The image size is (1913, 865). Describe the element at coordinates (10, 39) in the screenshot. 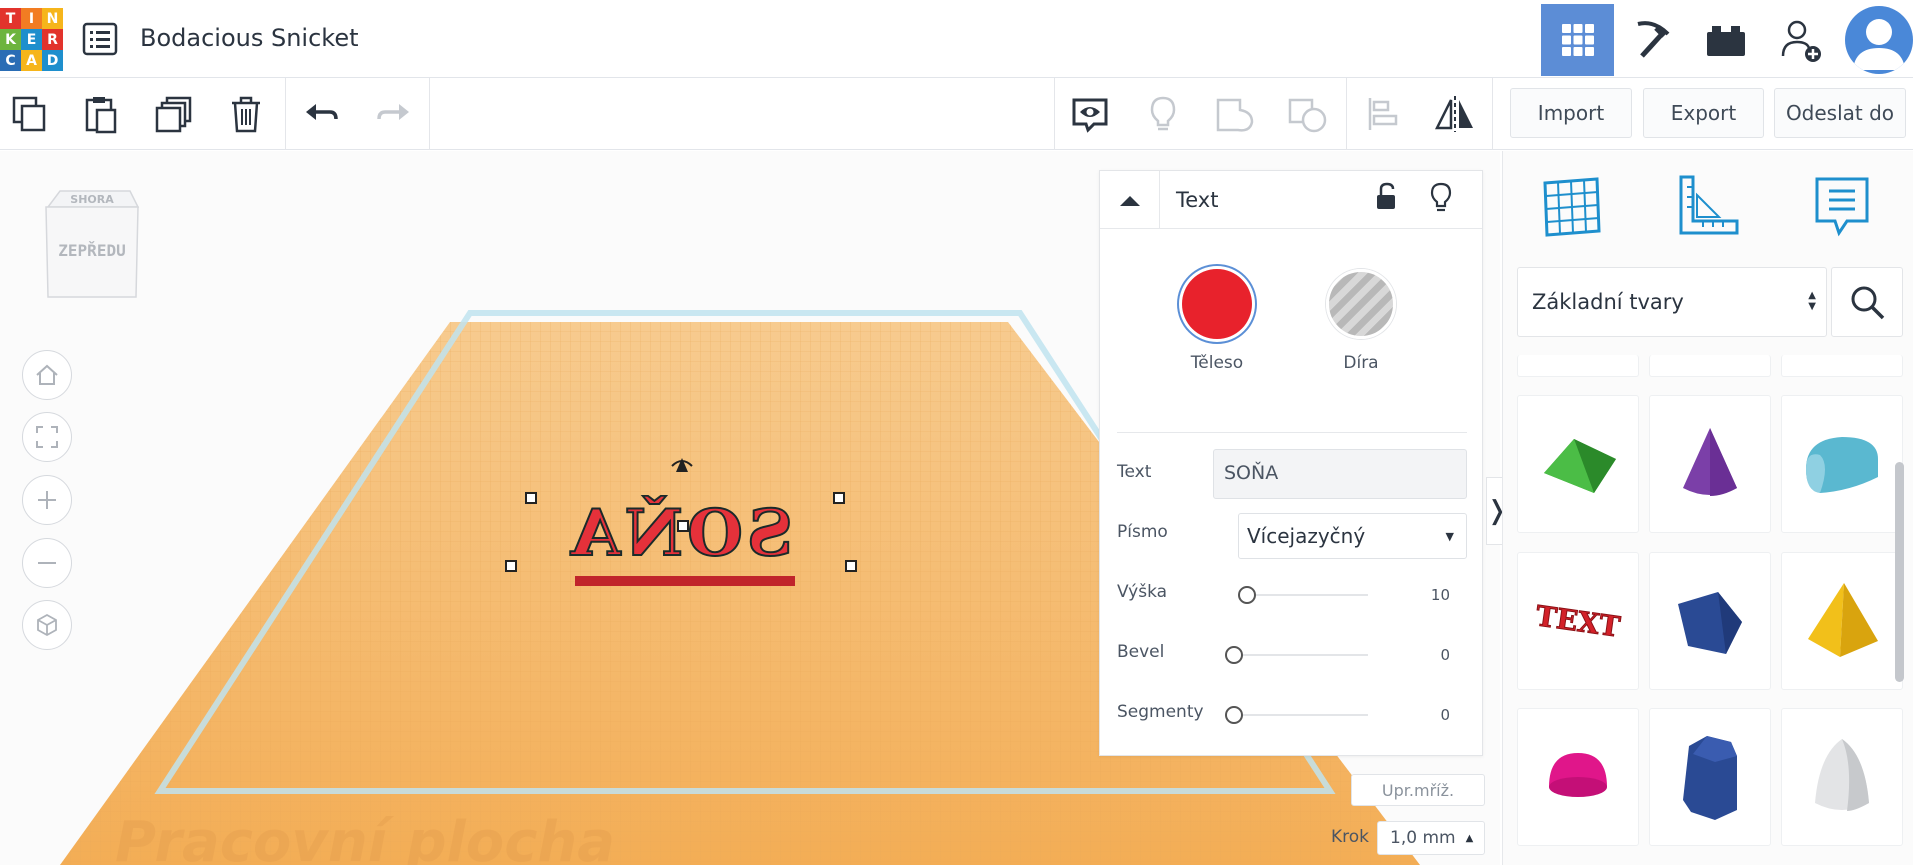

I see `logo-letter: K` at that location.